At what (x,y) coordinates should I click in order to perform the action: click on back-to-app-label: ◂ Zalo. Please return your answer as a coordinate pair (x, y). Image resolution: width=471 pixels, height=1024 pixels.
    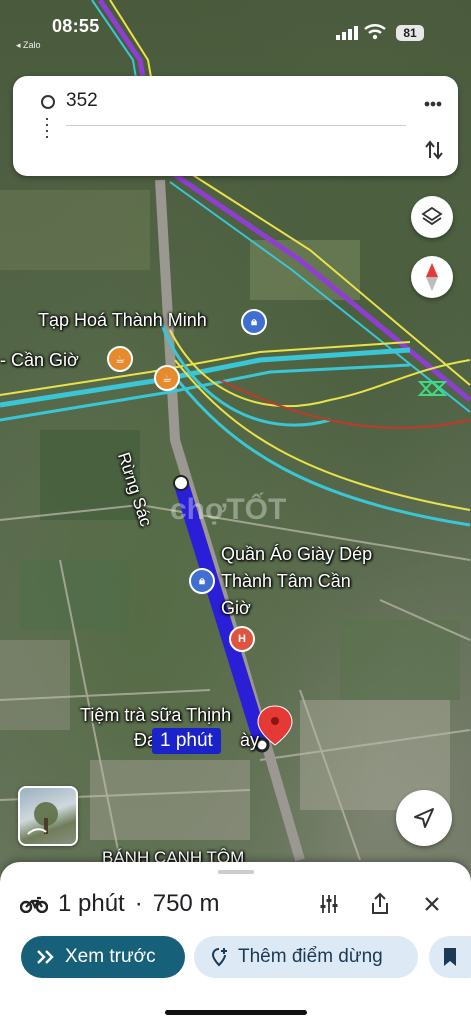
    Looking at the image, I should click on (28, 45).